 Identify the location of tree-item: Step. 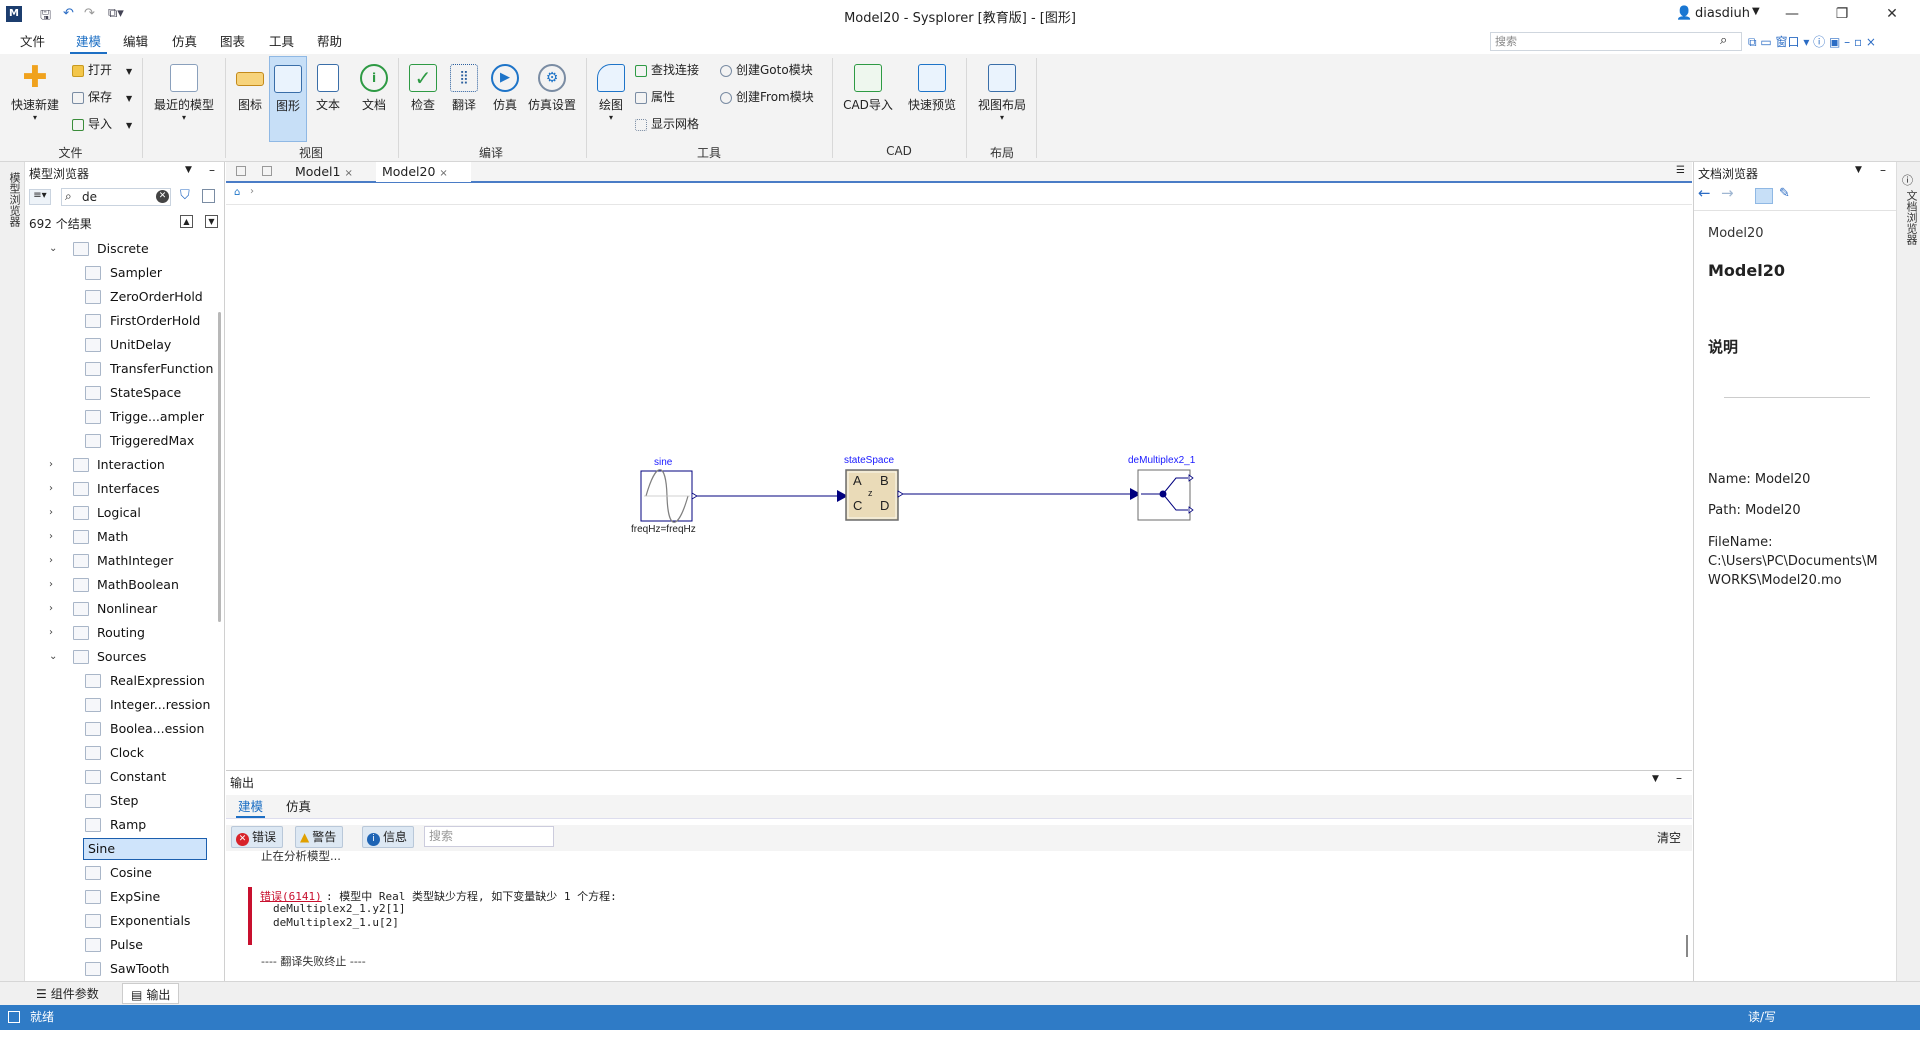
(120, 801).